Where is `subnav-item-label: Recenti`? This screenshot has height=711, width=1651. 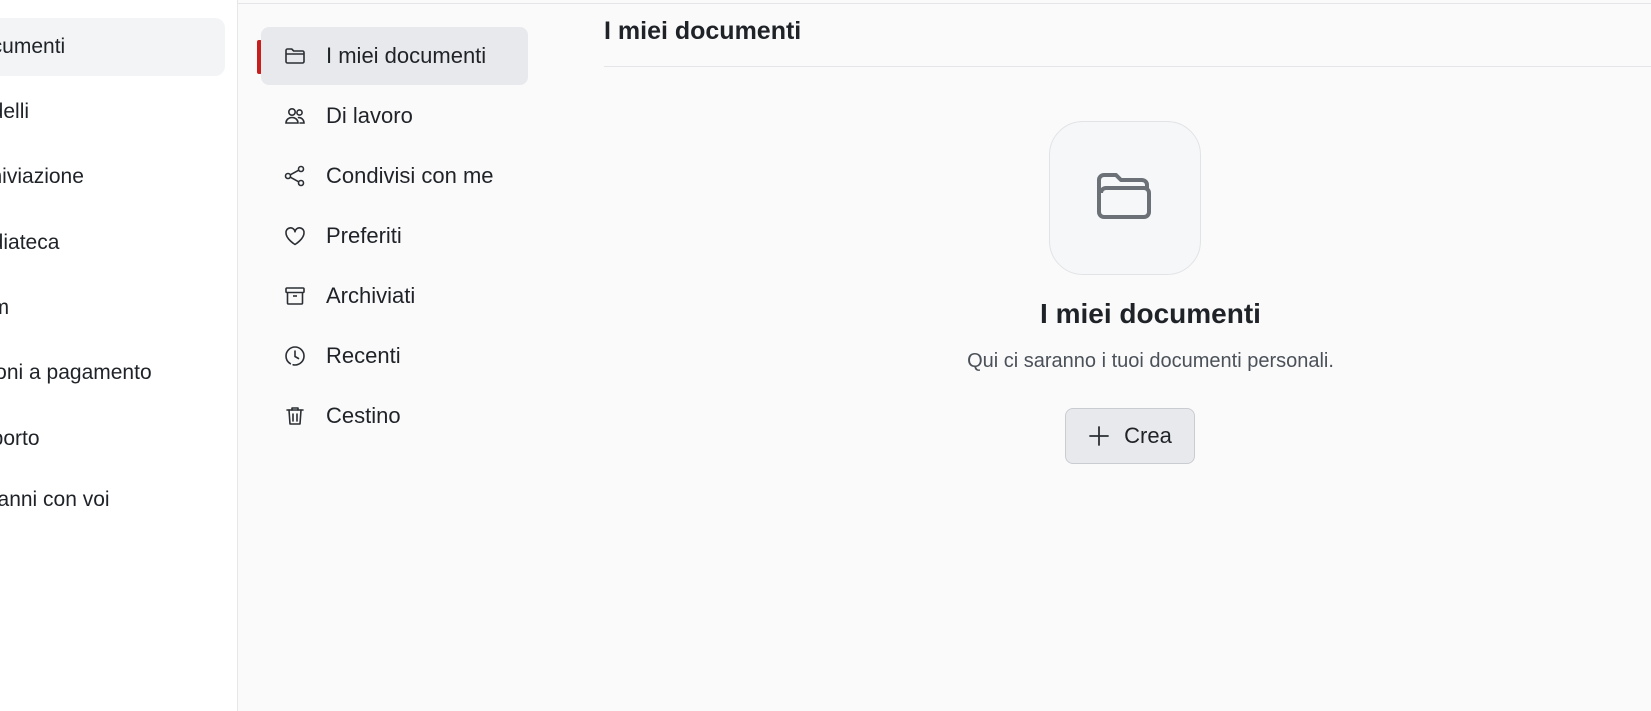 subnav-item-label: Recenti is located at coordinates (363, 355).